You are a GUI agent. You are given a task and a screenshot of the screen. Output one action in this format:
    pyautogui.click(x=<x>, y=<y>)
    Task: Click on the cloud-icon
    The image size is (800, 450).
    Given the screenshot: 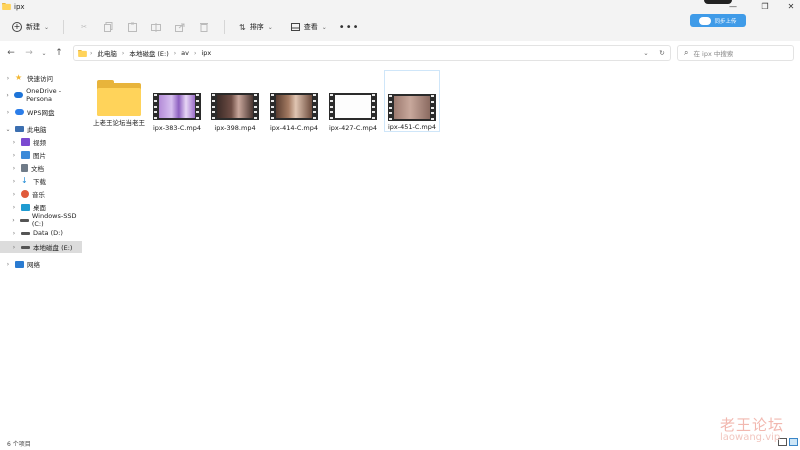 What is the action you would take?
    pyautogui.click(x=19, y=95)
    